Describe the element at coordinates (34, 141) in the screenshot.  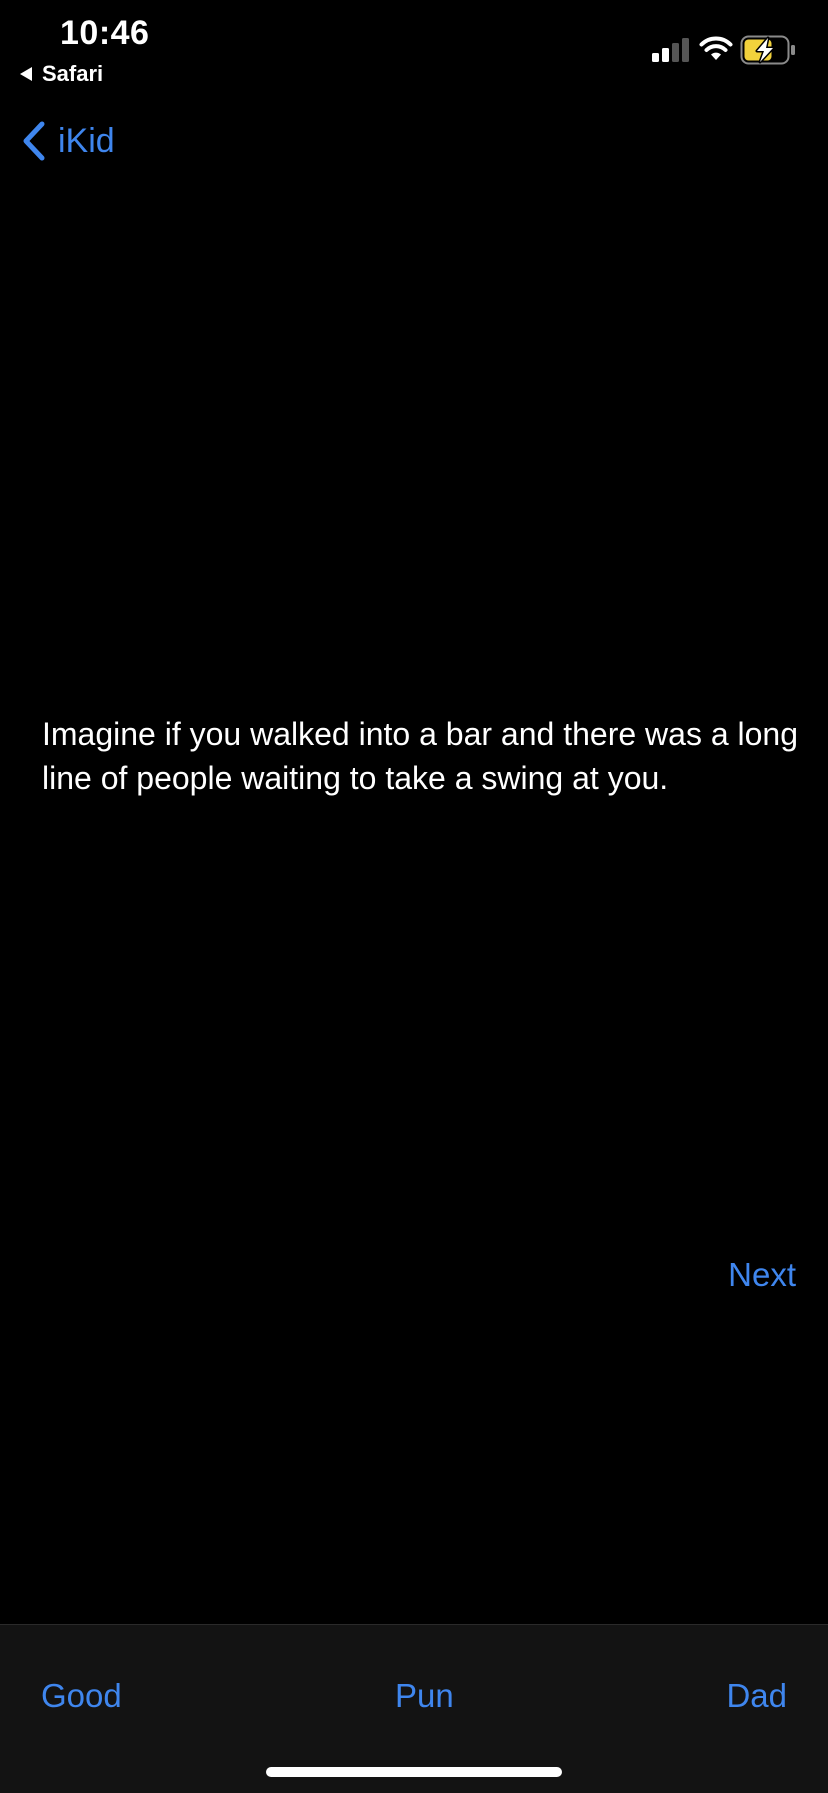
I see `chevron-left-icon` at that location.